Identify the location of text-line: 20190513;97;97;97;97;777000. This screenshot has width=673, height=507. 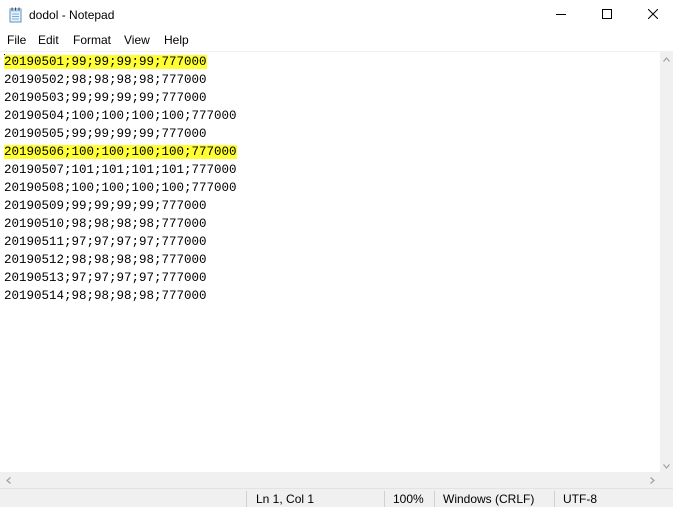
(105, 278).